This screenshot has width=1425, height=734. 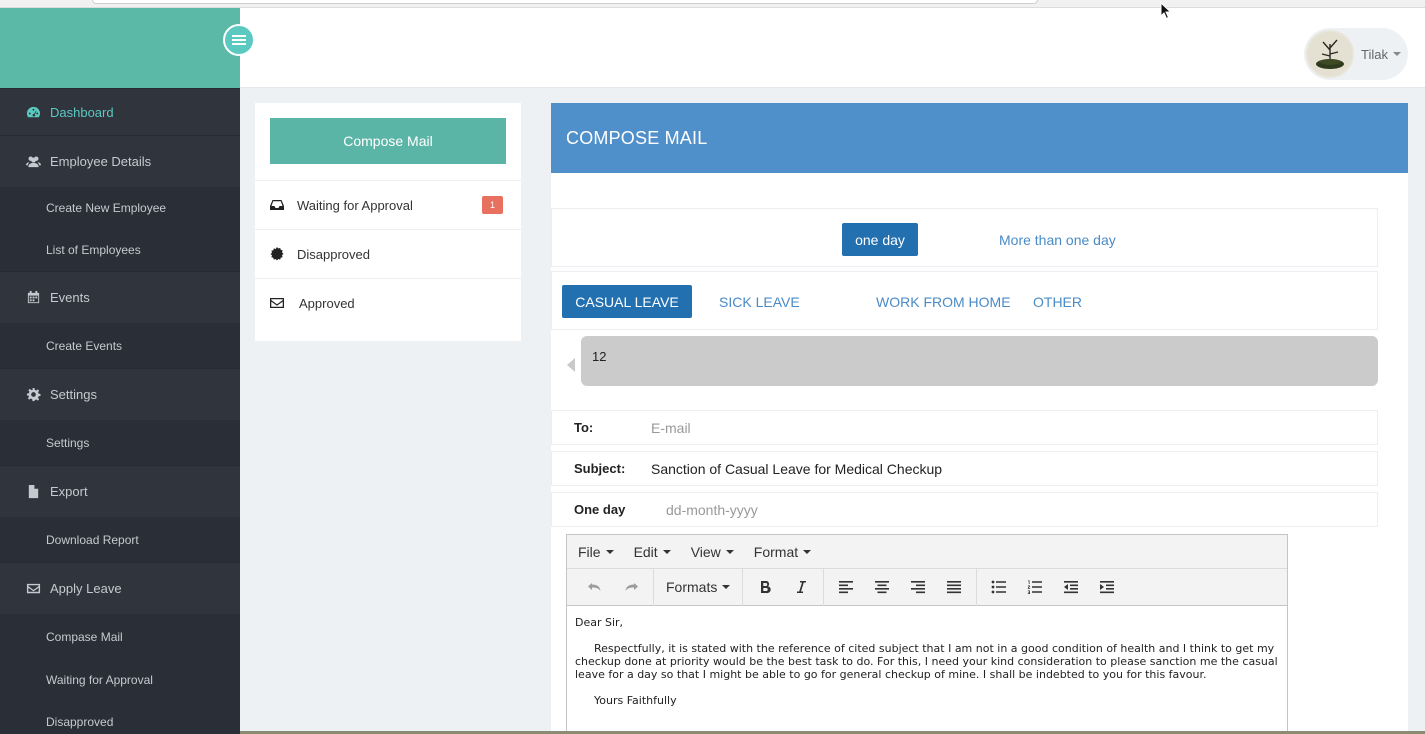 I want to click on redo-icon, so click(x=631, y=587).